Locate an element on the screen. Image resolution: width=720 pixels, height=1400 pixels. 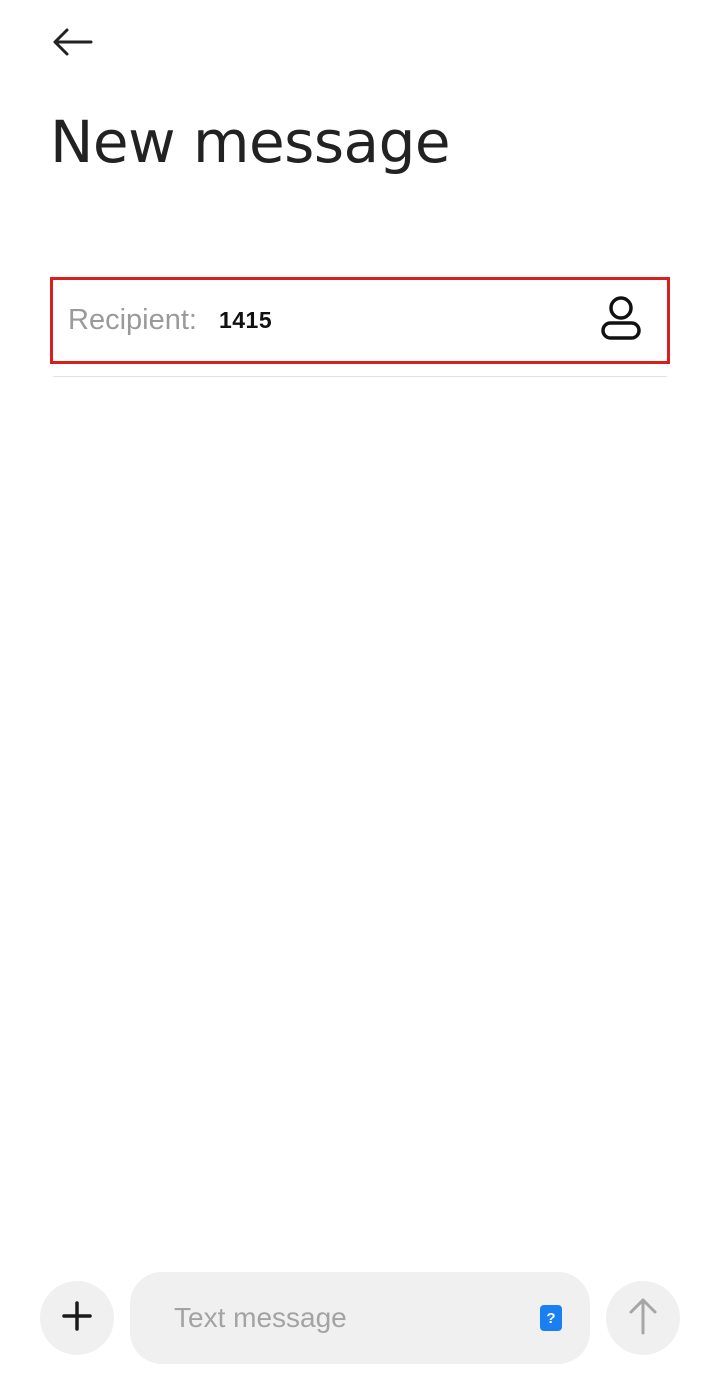
composer-bar: ? is located at coordinates (360, 1320).